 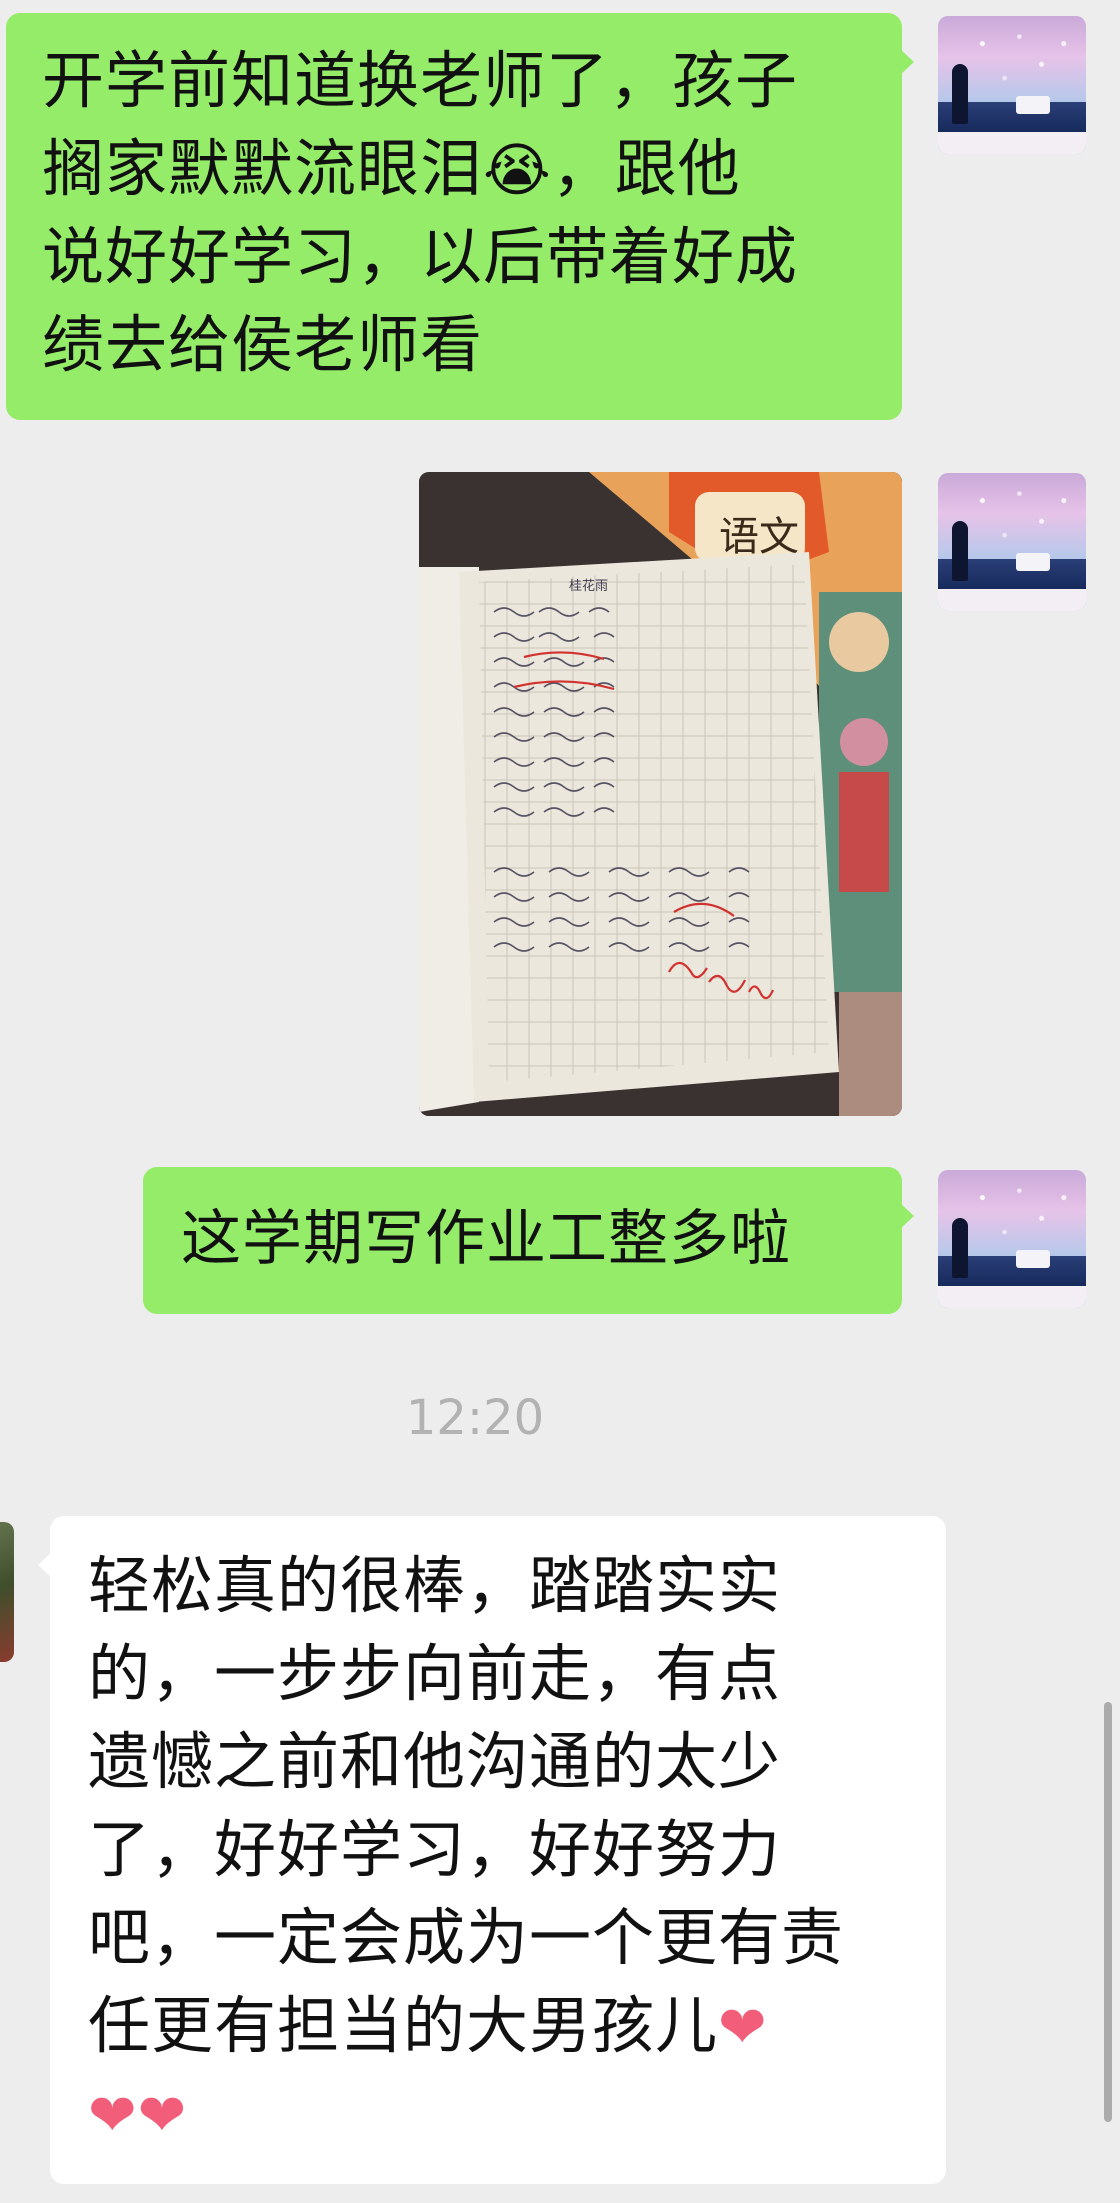 I want to click on homework-photo: 语文 桂花雨, so click(x=660, y=794).